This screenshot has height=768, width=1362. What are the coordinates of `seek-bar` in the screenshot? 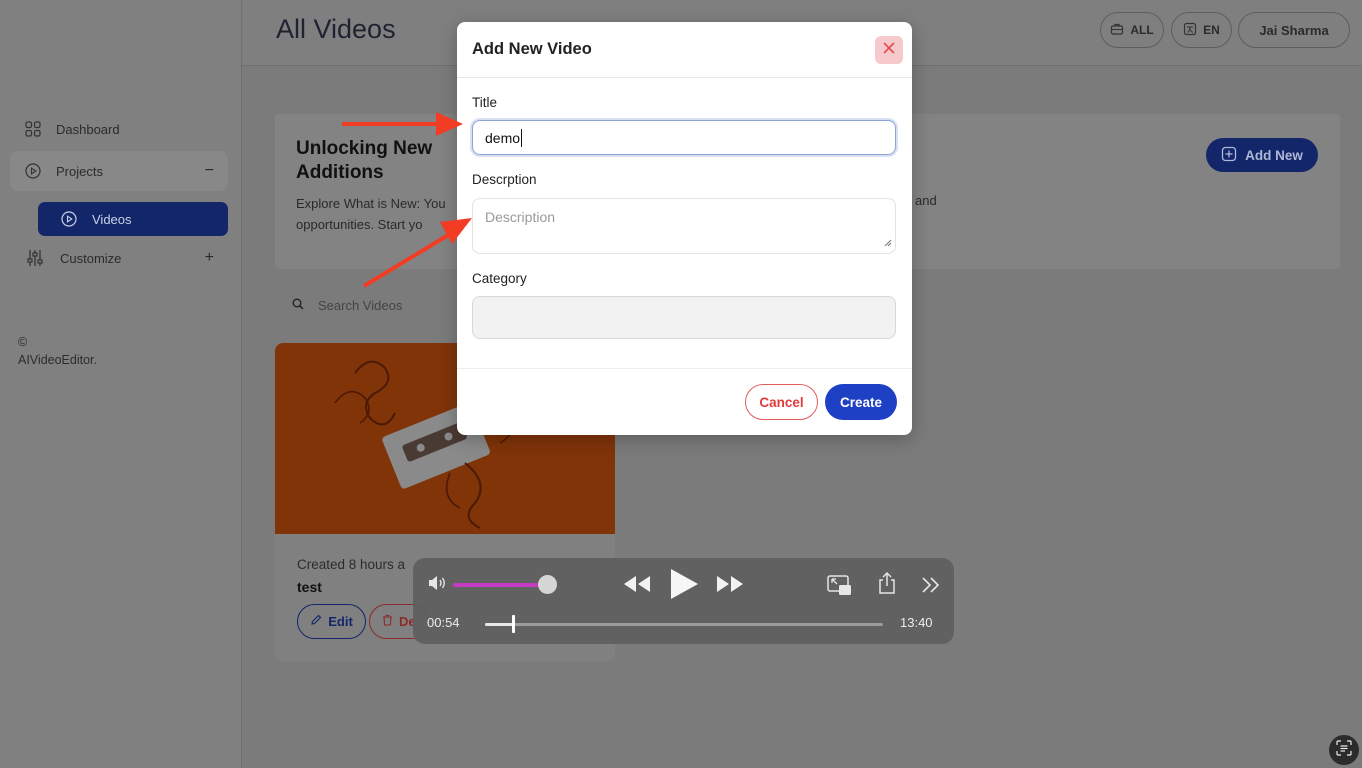 It's located at (684, 624).